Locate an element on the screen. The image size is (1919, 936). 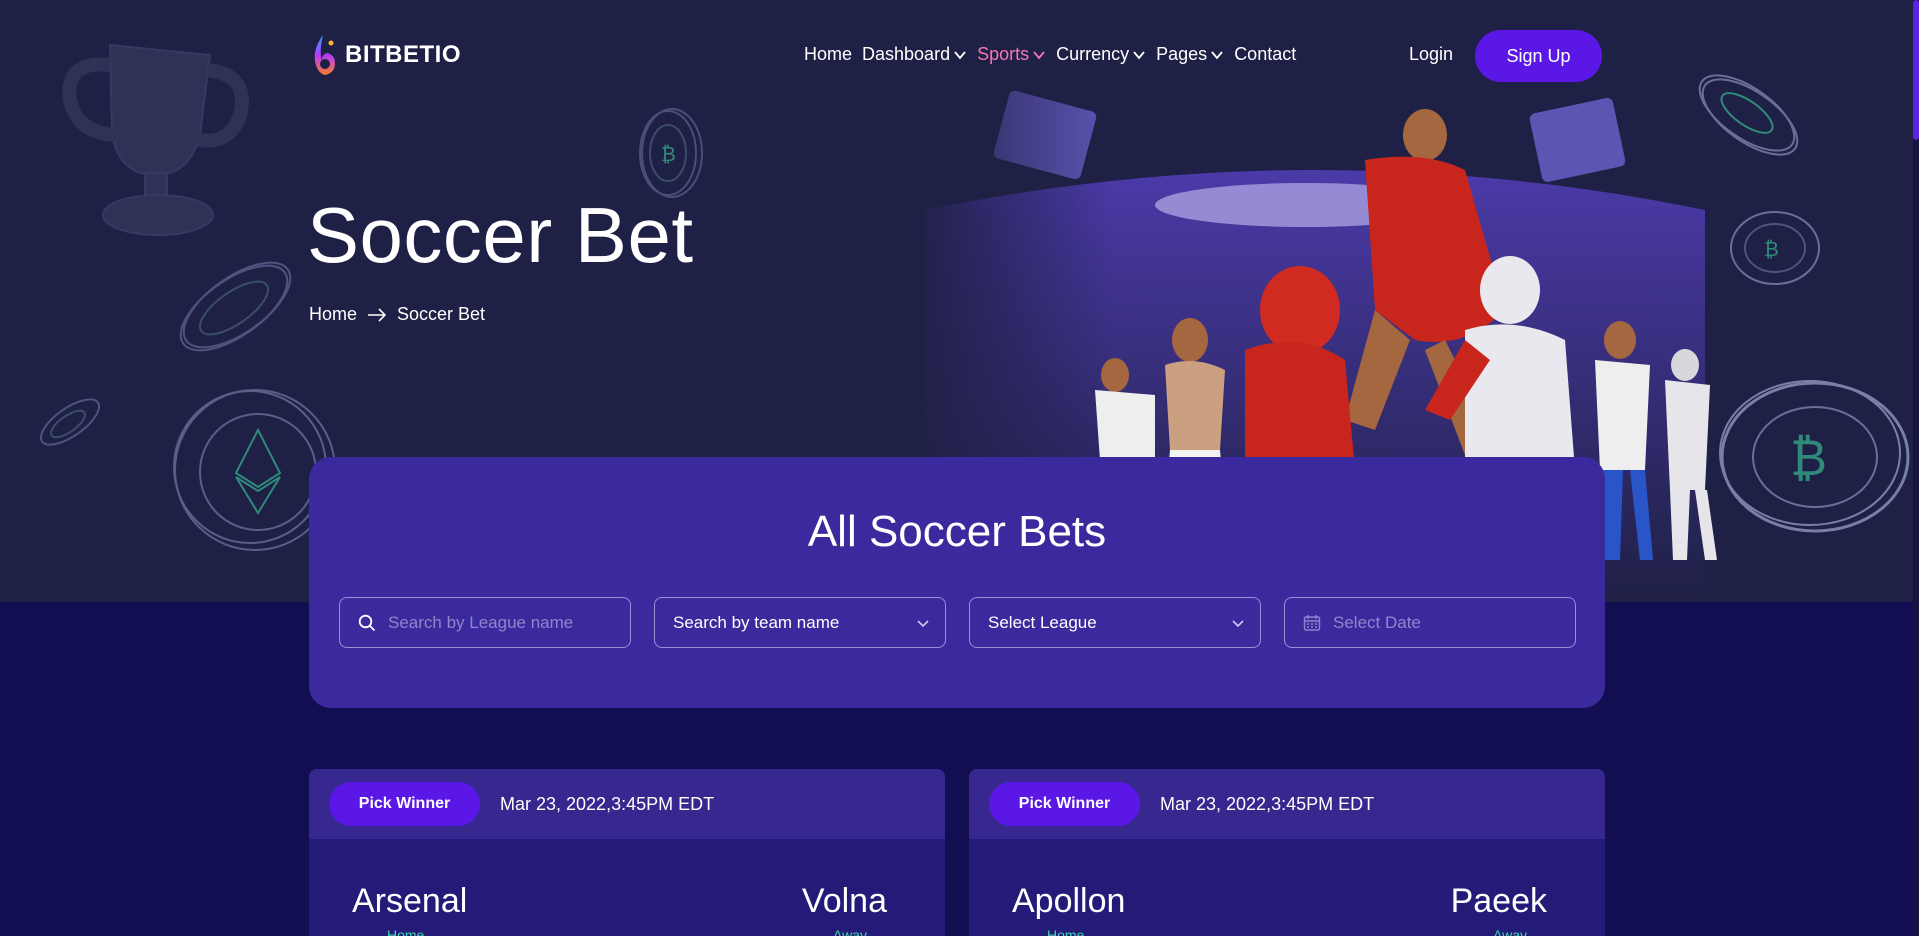
brand-logo: BITBETIO is located at coordinates (385, 55).